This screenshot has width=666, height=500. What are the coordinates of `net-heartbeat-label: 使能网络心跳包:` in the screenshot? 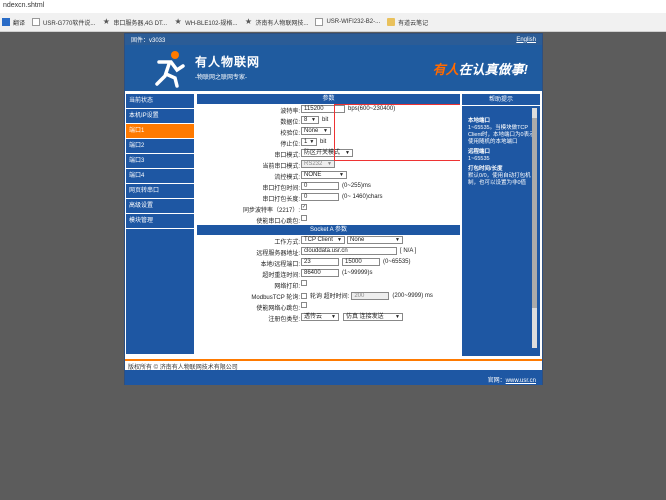 It's located at (278, 309).